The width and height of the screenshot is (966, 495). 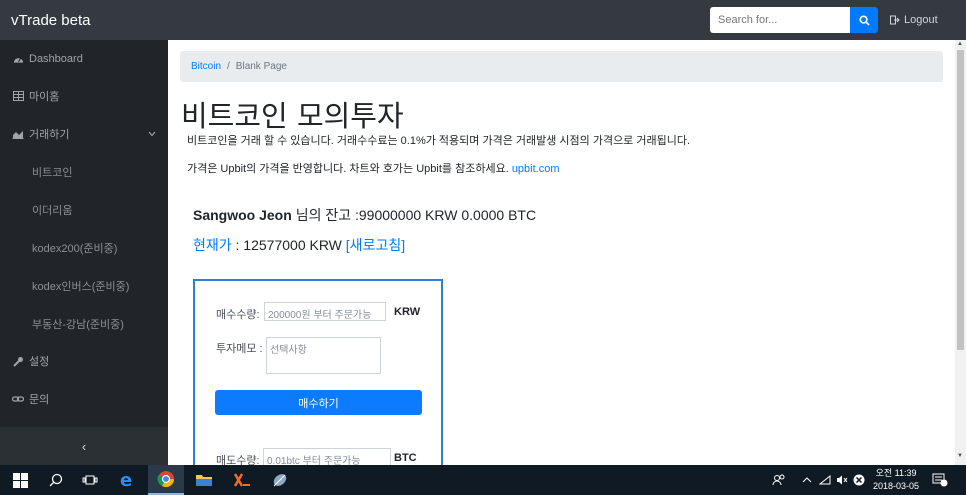 What do you see at coordinates (807, 480) in the screenshot?
I see `chevron-up-icon` at bounding box center [807, 480].